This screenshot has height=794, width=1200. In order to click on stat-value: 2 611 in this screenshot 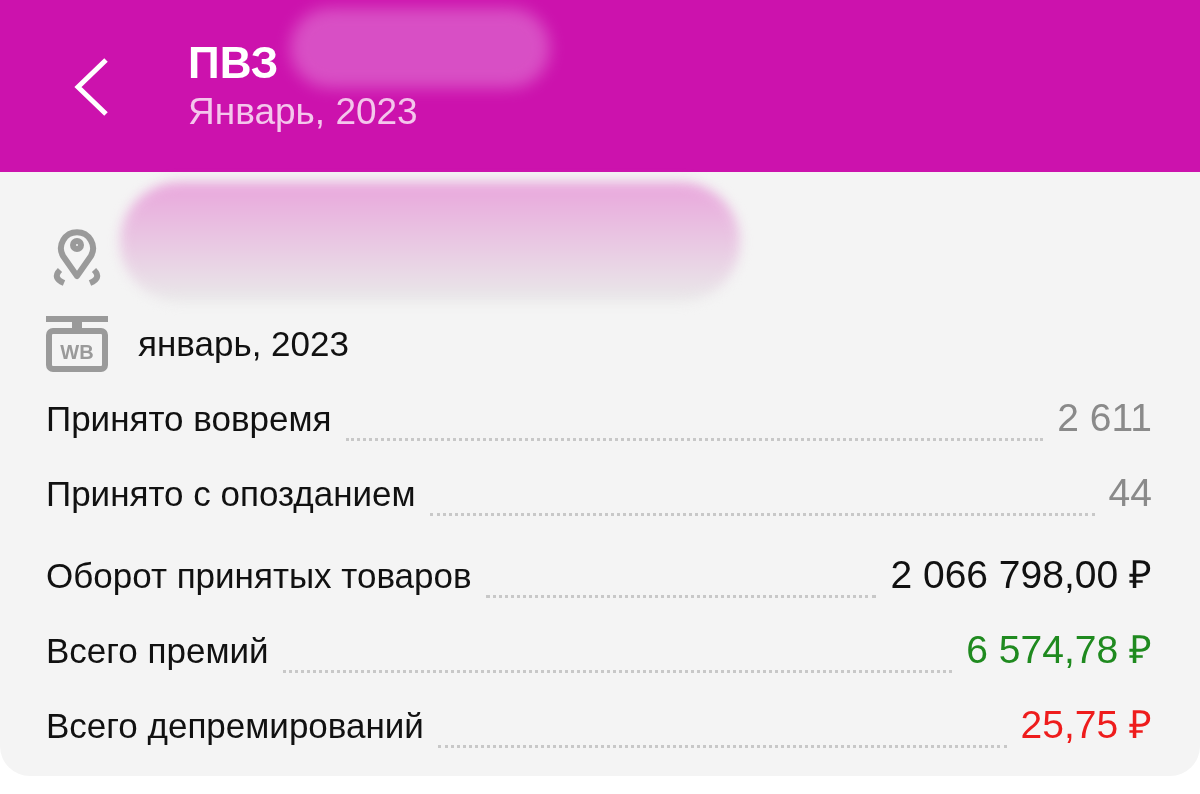, I will do `click(1104, 418)`.